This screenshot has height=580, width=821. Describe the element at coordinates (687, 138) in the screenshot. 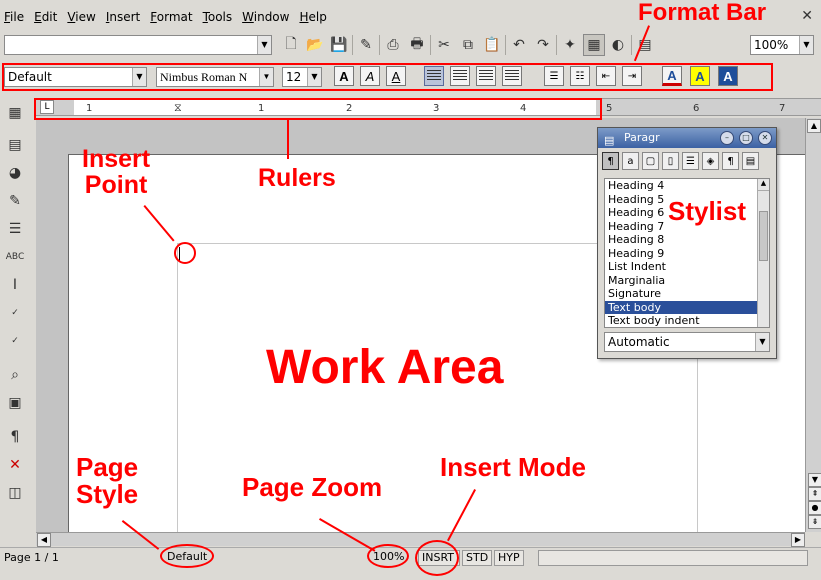

I see `stylist-titlebar: ▤ Paragr – □ ✕` at that location.